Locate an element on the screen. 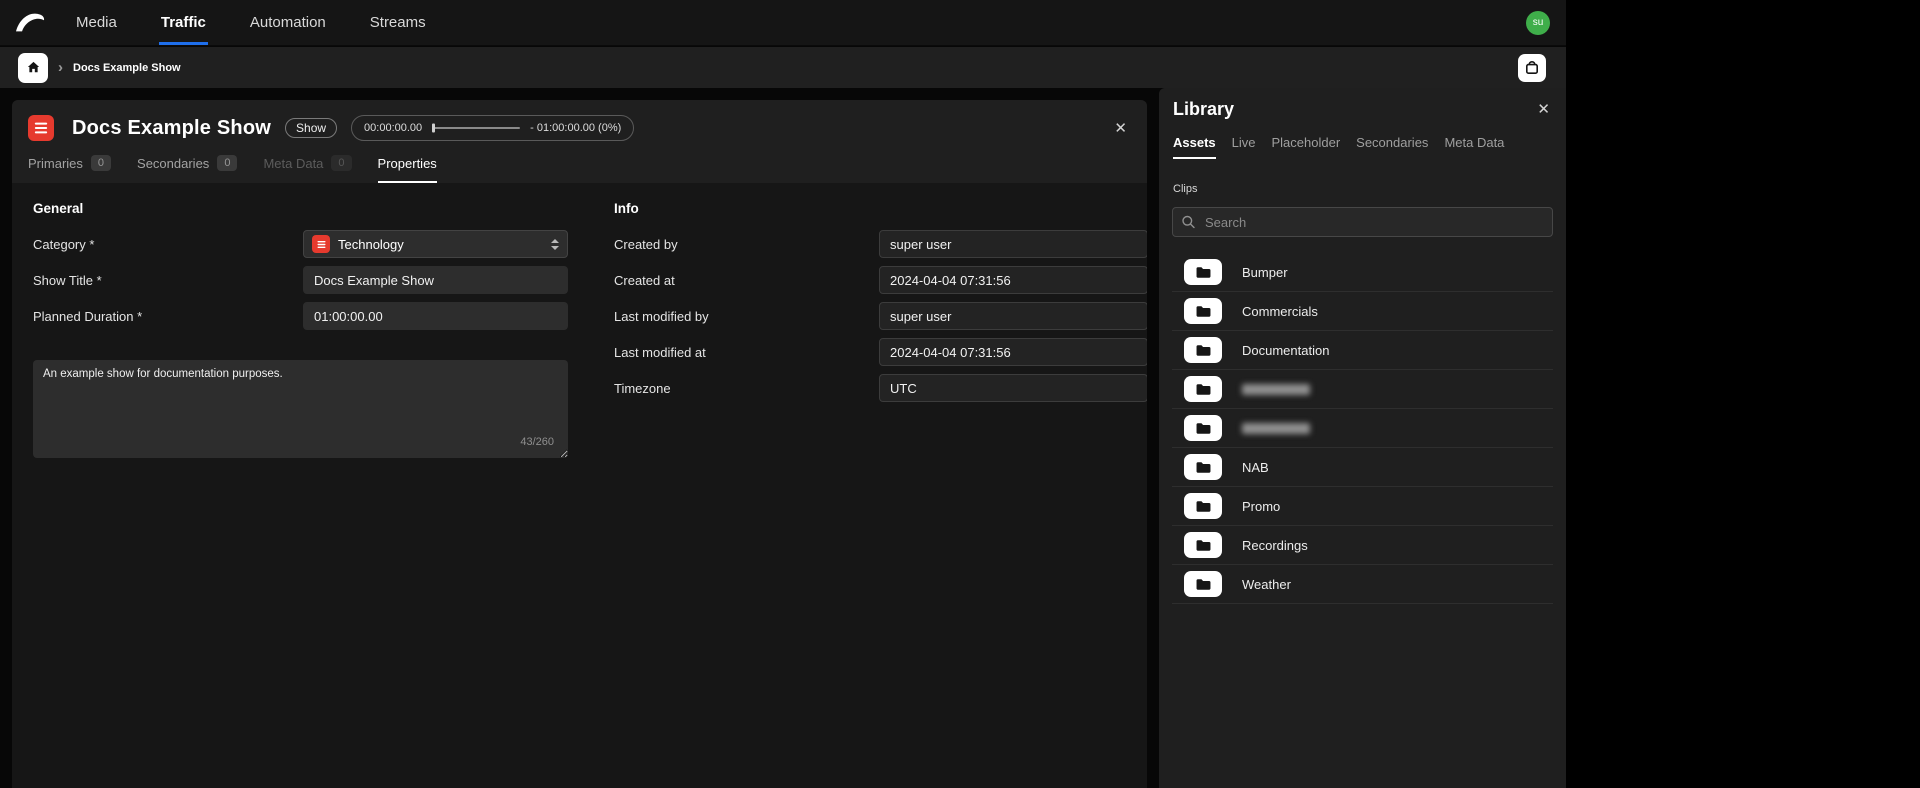  category-mini-icon is located at coordinates (321, 244).